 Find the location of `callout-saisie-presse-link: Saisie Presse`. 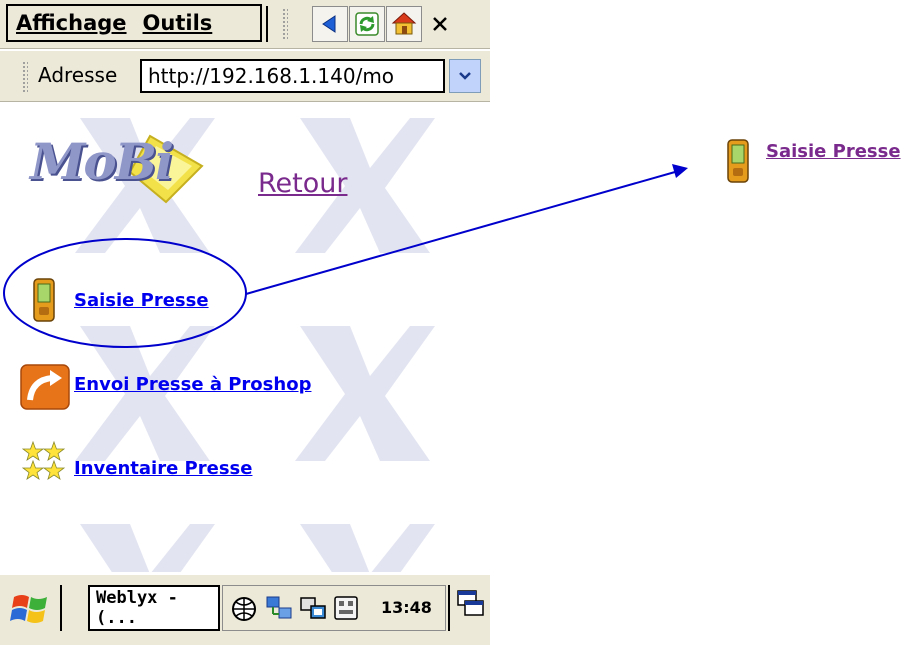

callout-saisie-presse-link: Saisie Presse is located at coordinates (833, 151).